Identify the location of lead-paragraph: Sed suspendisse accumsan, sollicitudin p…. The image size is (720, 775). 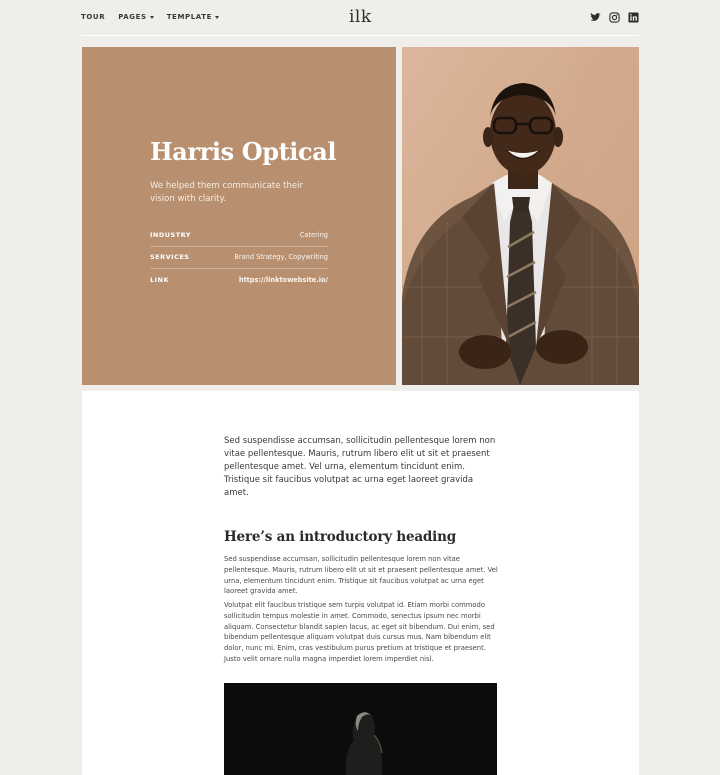
(360, 467).